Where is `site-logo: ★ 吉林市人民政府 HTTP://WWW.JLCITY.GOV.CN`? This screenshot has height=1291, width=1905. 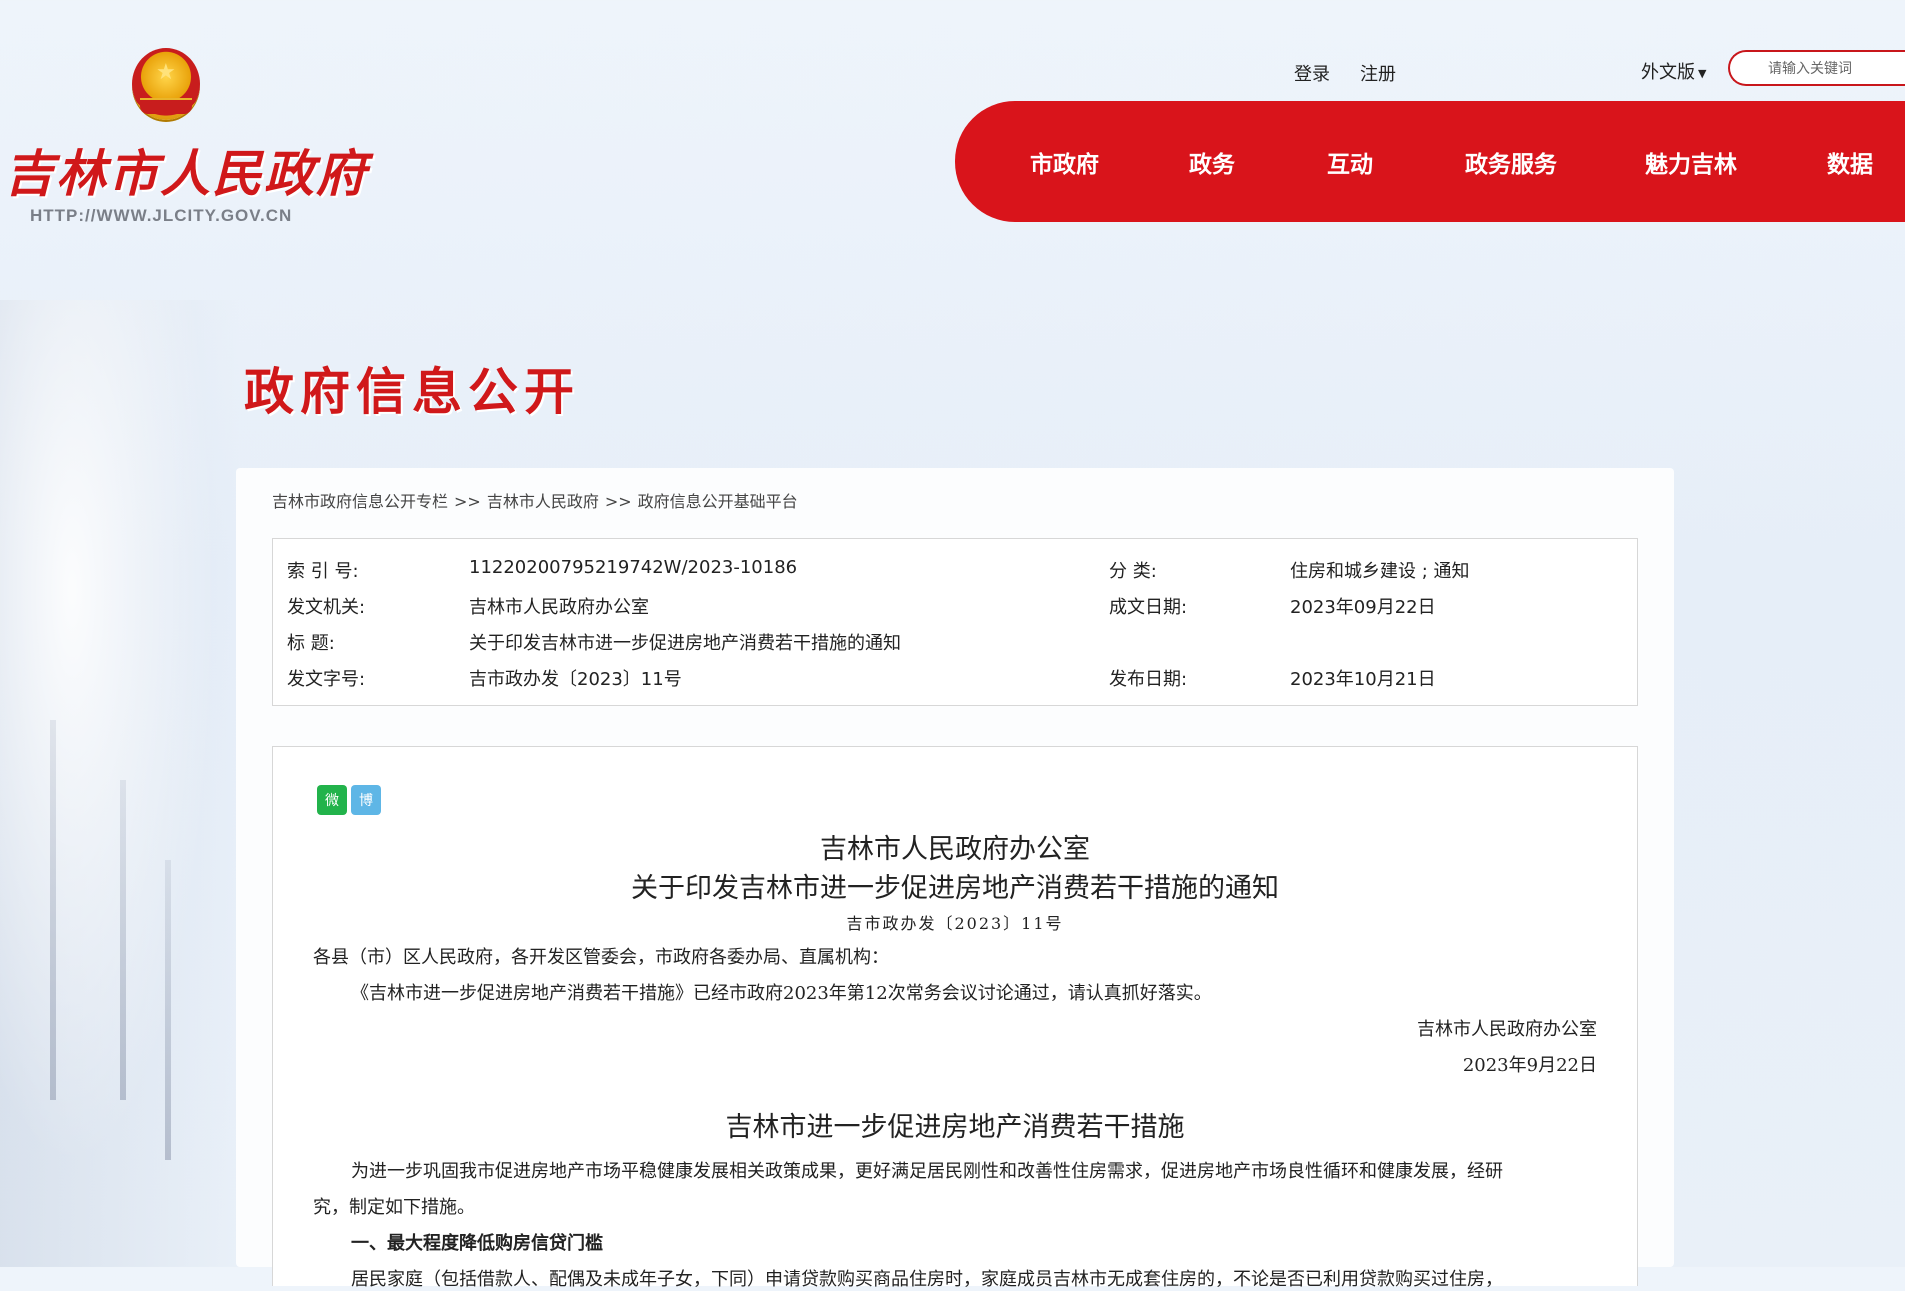 site-logo: ★ 吉林市人民政府 HTTP://WWW.JLCITY.GOV.CN is located at coordinates (183, 143).